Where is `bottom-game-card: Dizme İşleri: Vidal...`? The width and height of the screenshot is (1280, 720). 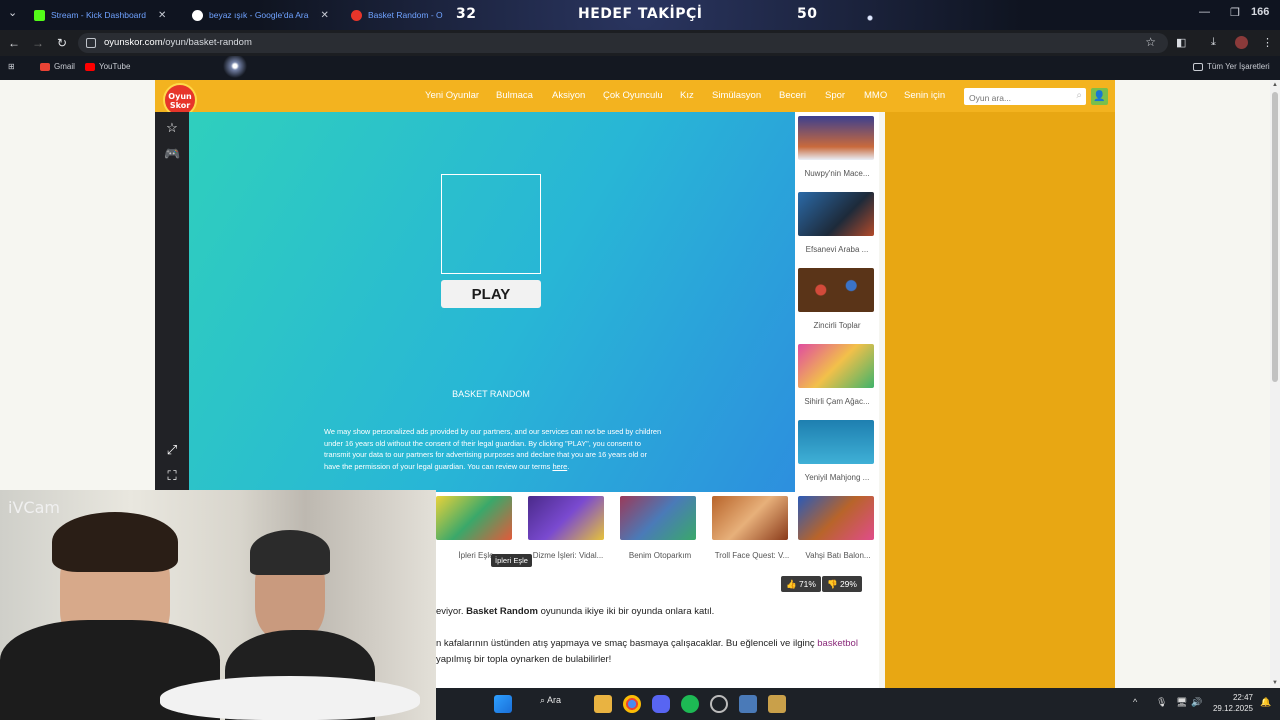 bottom-game-card: Dizme İşleri: Vidal... is located at coordinates (567, 530).